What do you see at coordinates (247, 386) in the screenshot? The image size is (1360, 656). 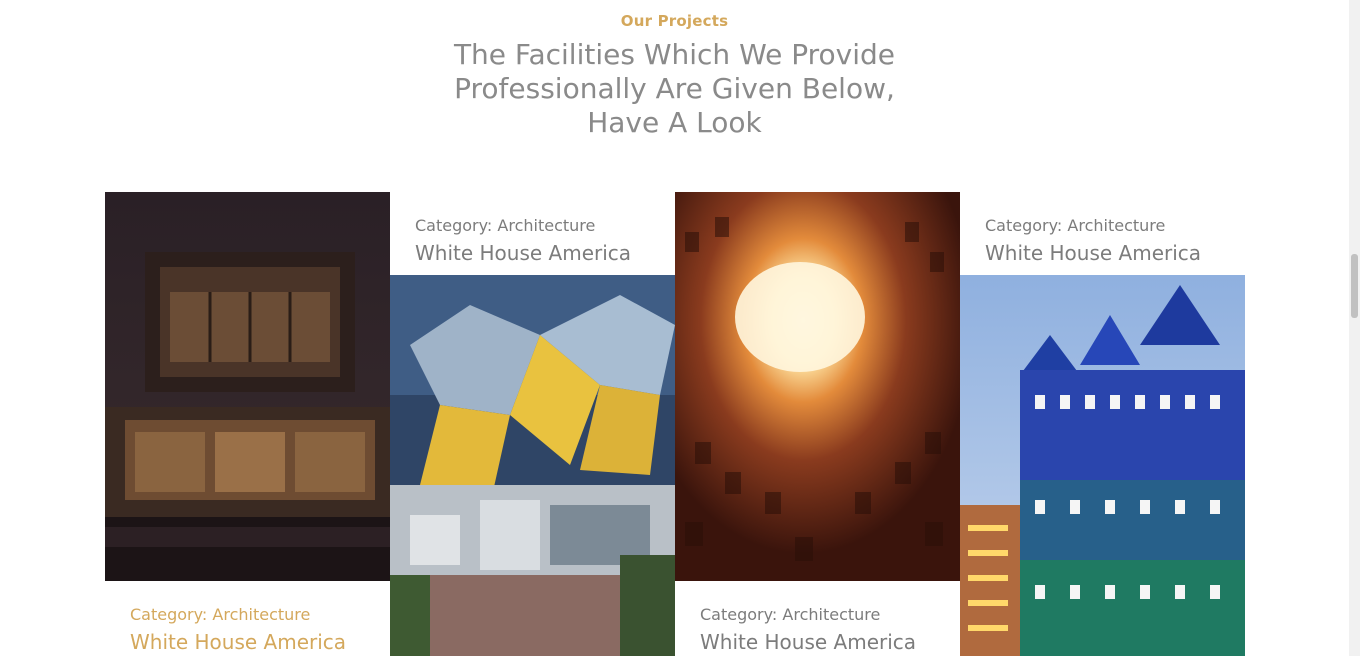 I see `project-image-modern-house` at bounding box center [247, 386].